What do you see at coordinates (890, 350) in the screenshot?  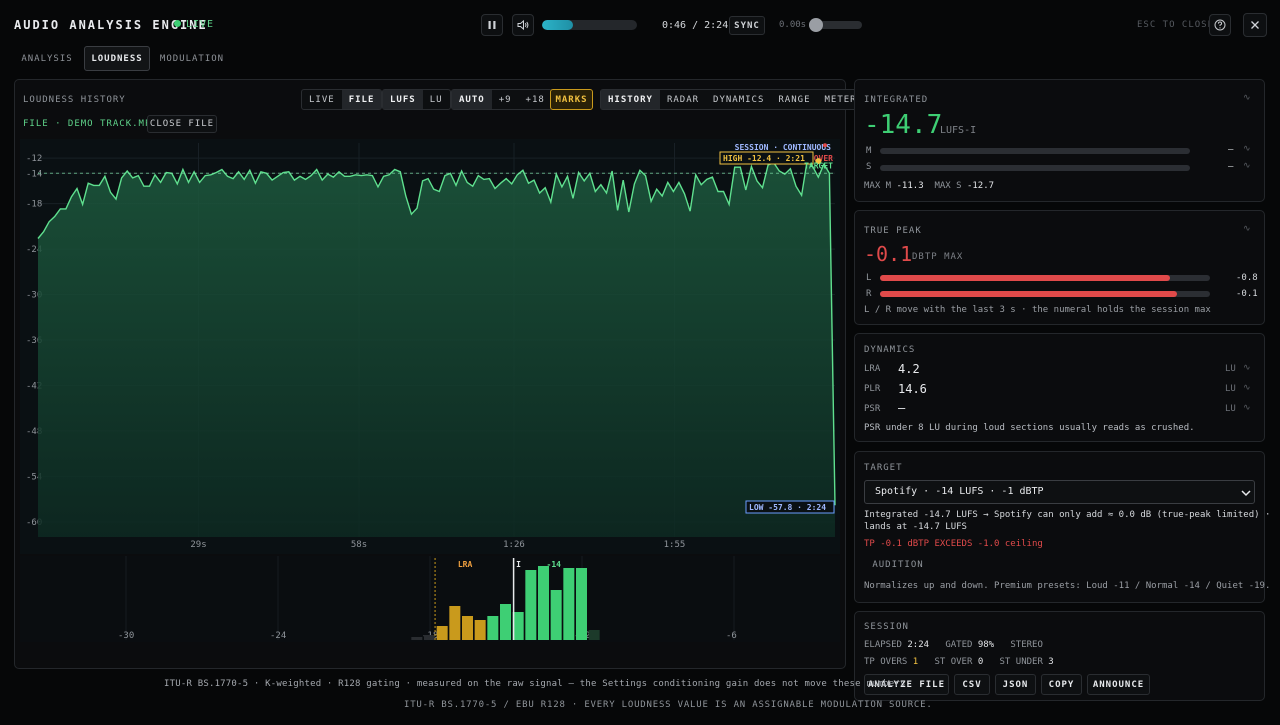 I see `dynamics-title: DYNAMICS` at bounding box center [890, 350].